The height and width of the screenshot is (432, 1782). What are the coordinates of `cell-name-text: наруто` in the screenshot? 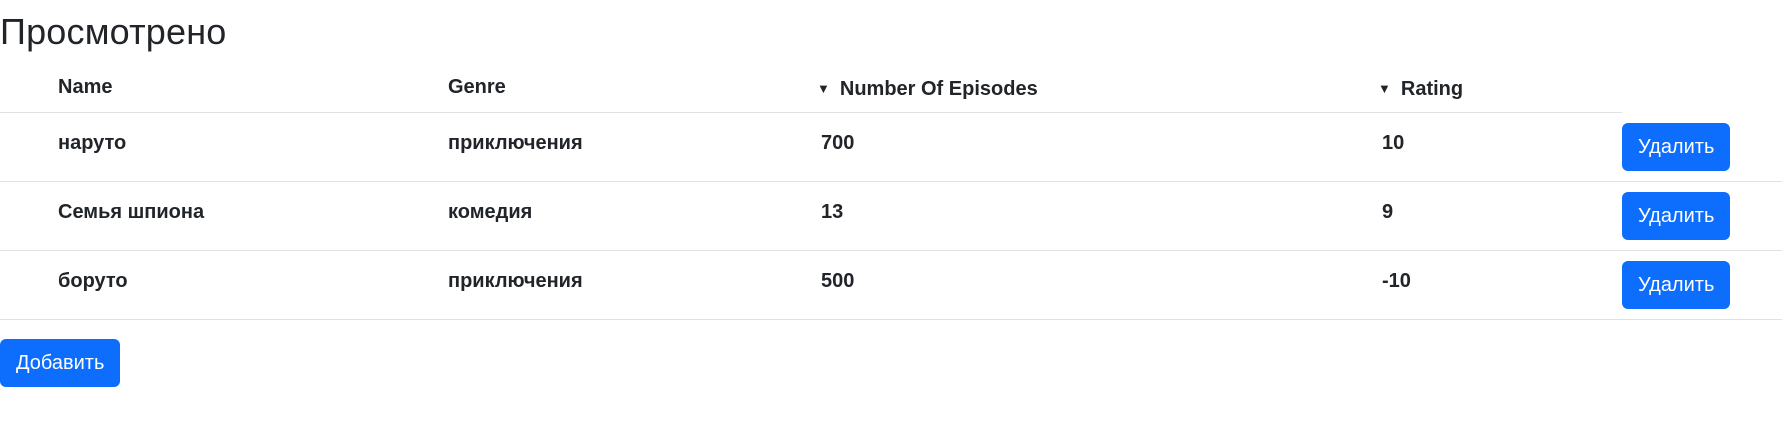 It's located at (92, 143).